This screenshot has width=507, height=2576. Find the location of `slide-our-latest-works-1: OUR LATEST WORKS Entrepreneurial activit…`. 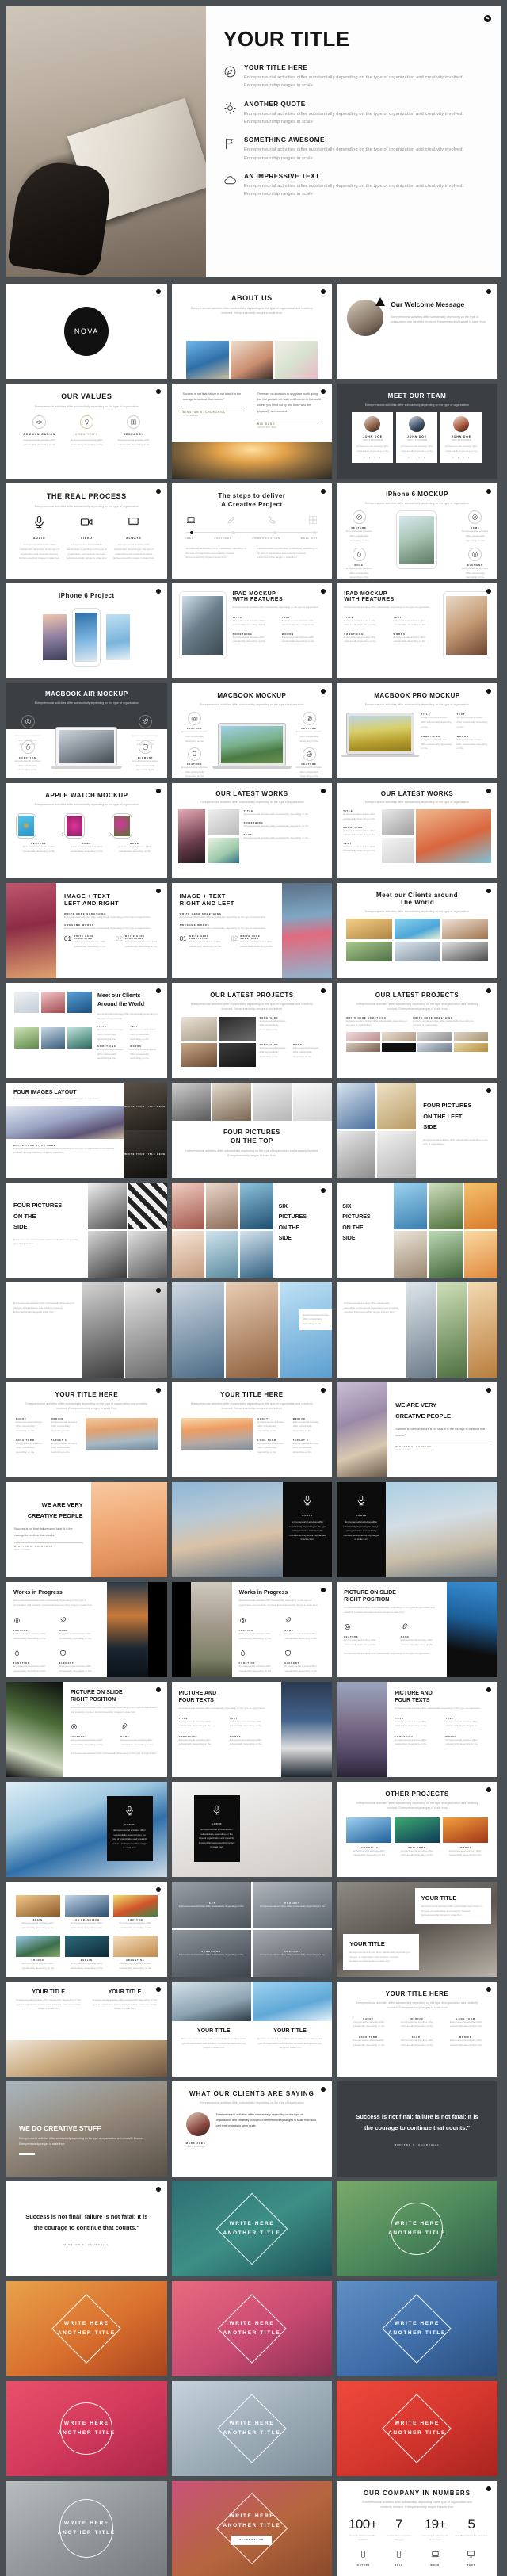

slide-our-latest-works-1: OUR LATEST WORKS Entrepreneurial activit… is located at coordinates (252, 830).